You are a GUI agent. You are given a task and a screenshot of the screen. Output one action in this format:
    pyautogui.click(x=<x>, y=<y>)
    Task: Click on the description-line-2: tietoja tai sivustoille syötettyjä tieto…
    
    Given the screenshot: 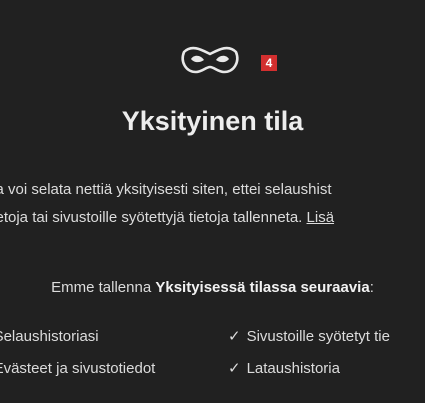 What is the action you would take?
    pyautogui.click(x=212, y=218)
    